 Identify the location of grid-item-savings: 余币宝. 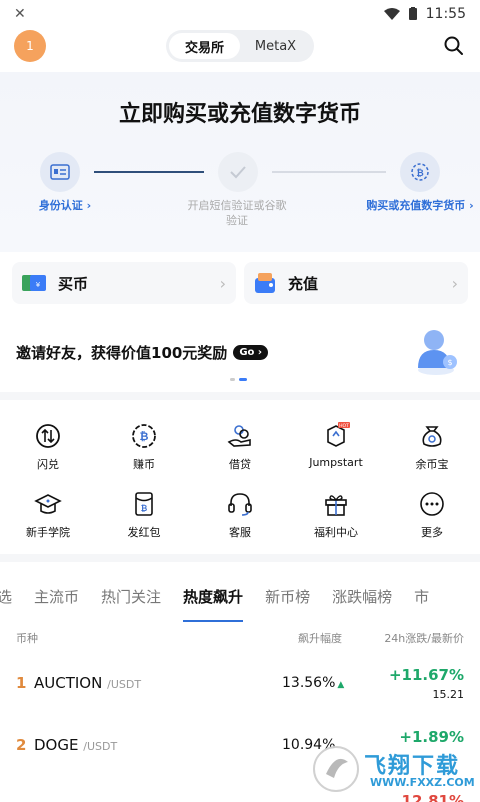
(432, 447).